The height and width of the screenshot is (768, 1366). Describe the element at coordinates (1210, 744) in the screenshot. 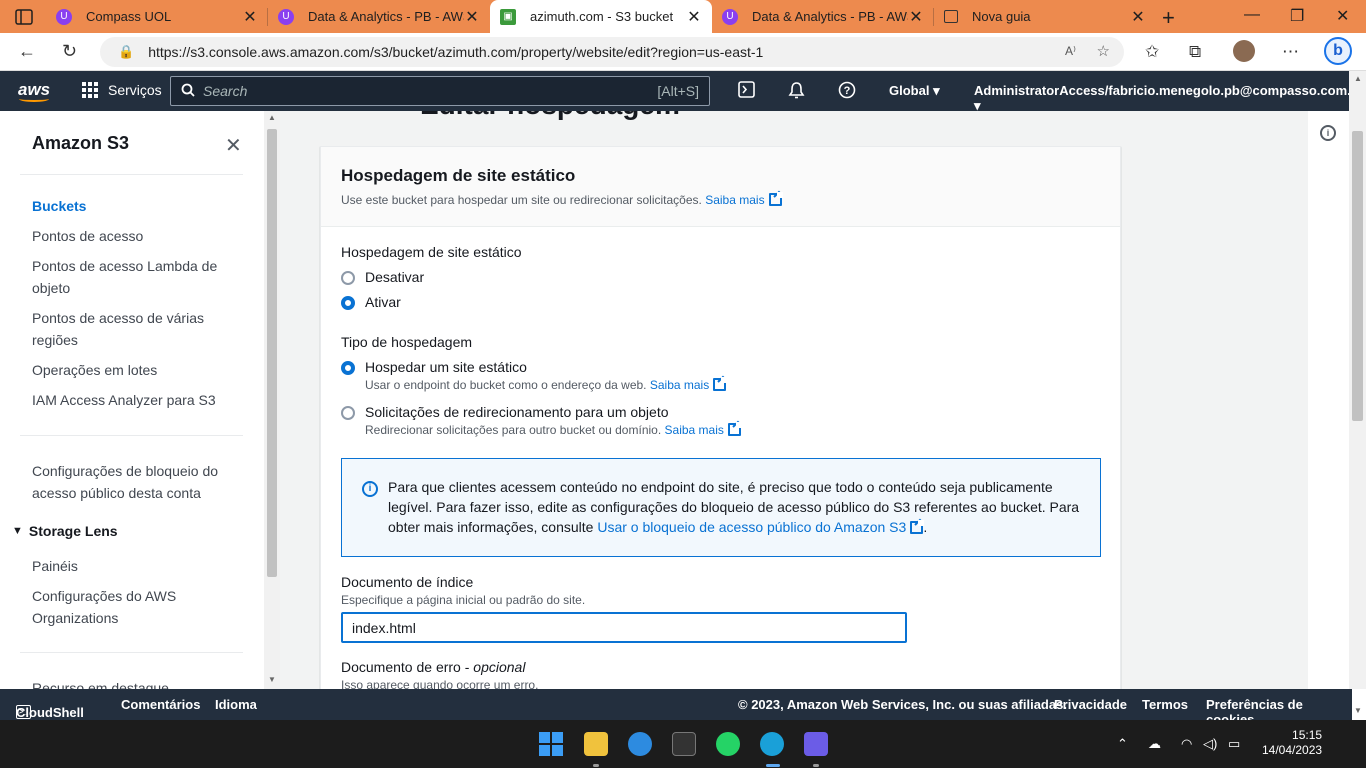

I see `volume-icon: ◁)` at that location.